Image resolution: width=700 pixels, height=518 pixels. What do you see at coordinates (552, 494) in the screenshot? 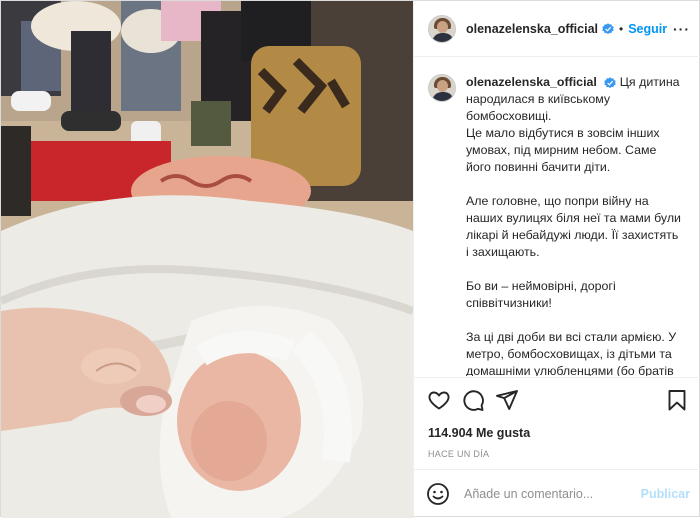
I see `comment-input` at bounding box center [552, 494].